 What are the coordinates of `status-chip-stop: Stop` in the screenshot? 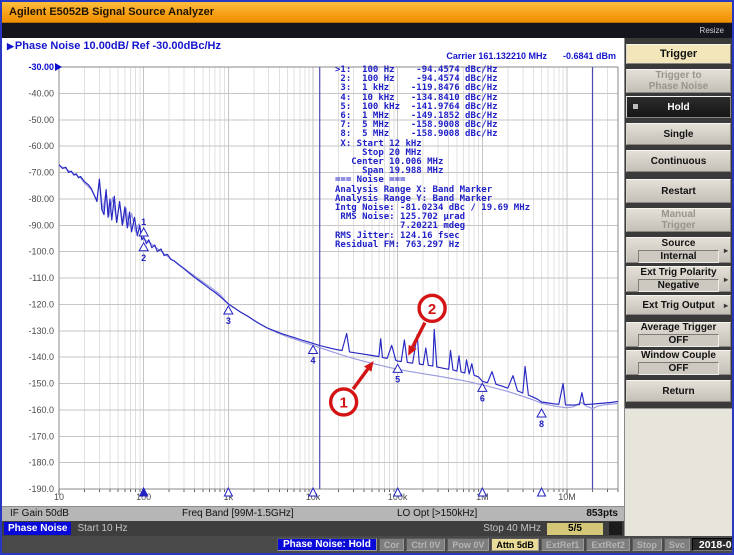 It's located at (646, 544).